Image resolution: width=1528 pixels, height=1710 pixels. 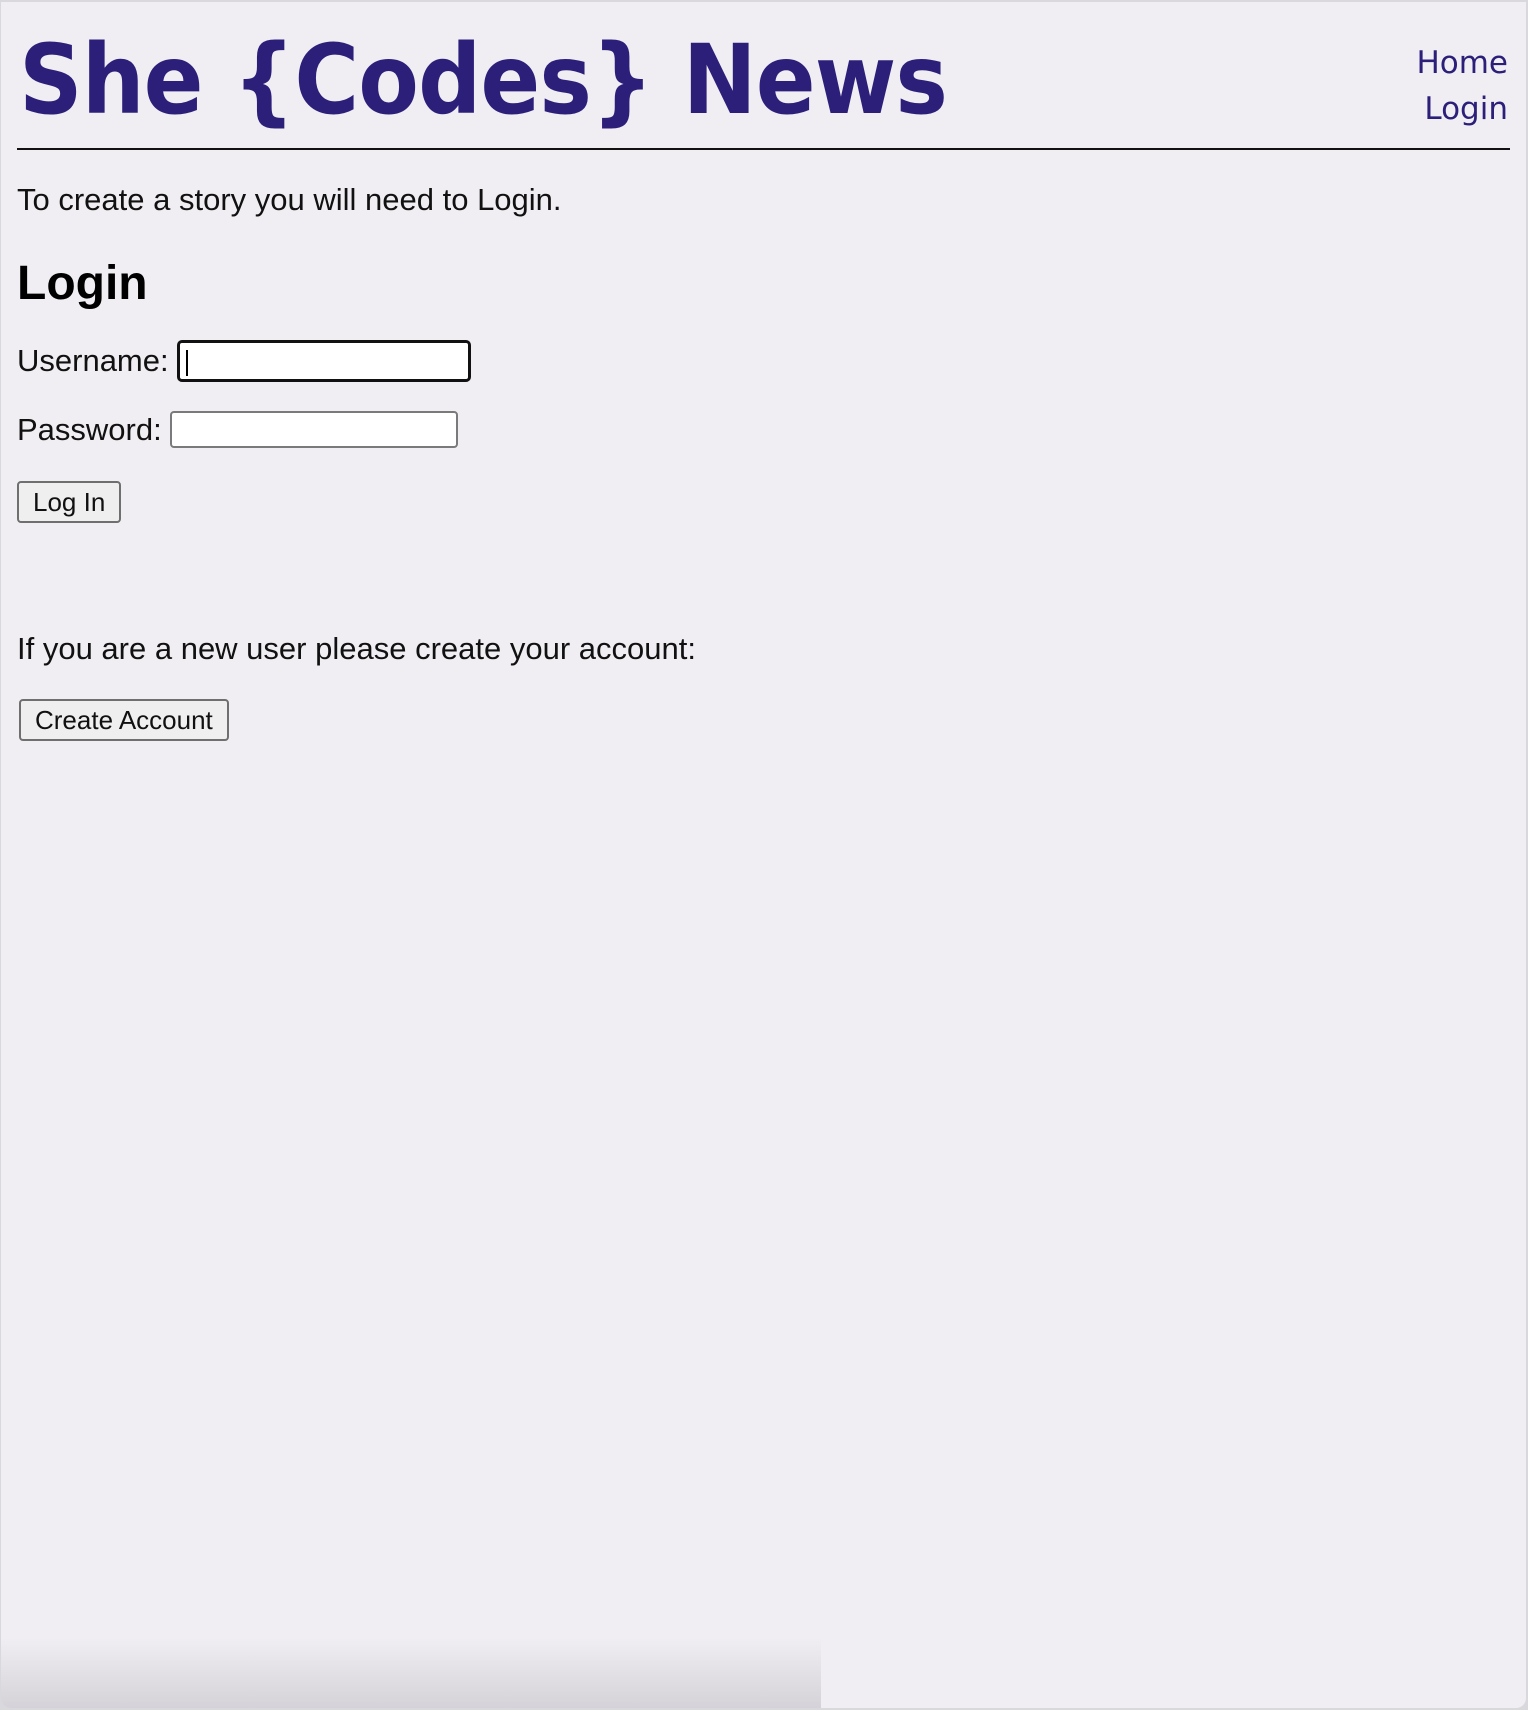 I want to click on login-heading: Login, so click(x=82, y=283).